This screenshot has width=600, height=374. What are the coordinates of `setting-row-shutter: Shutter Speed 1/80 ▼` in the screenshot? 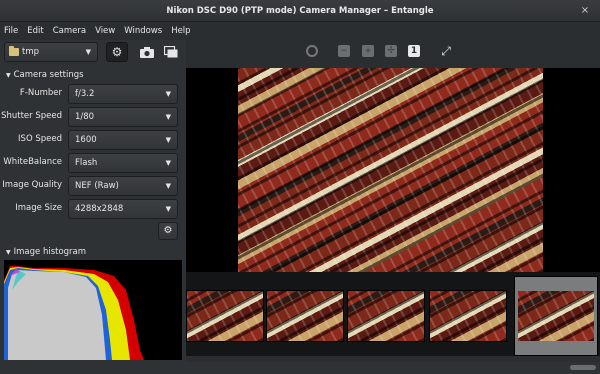 It's located at (93, 117).